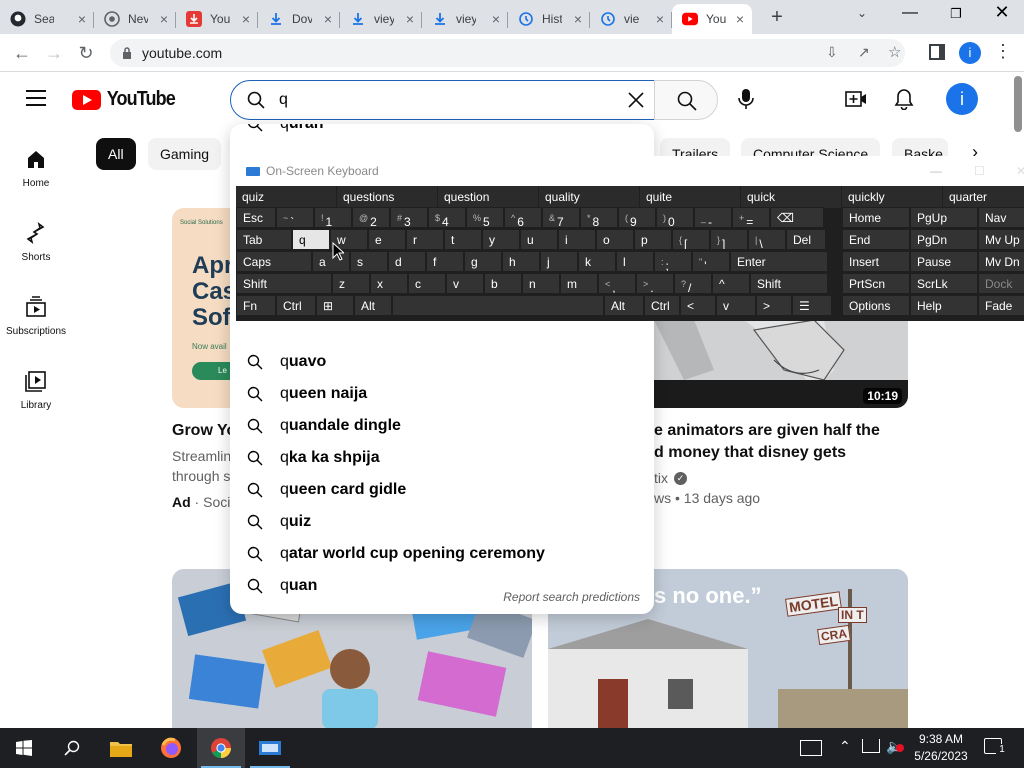 This screenshot has height=768, width=1024. I want to click on osk-key: | \, so click(767, 239).